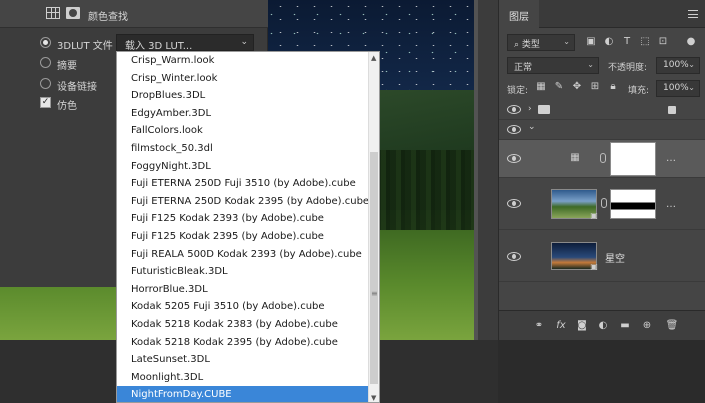 This screenshot has height=403, width=705. I want to click on layers-footer: ⚭ fx ◙ ◐ ▬ ⊕ 🗑︎, so click(602, 325).